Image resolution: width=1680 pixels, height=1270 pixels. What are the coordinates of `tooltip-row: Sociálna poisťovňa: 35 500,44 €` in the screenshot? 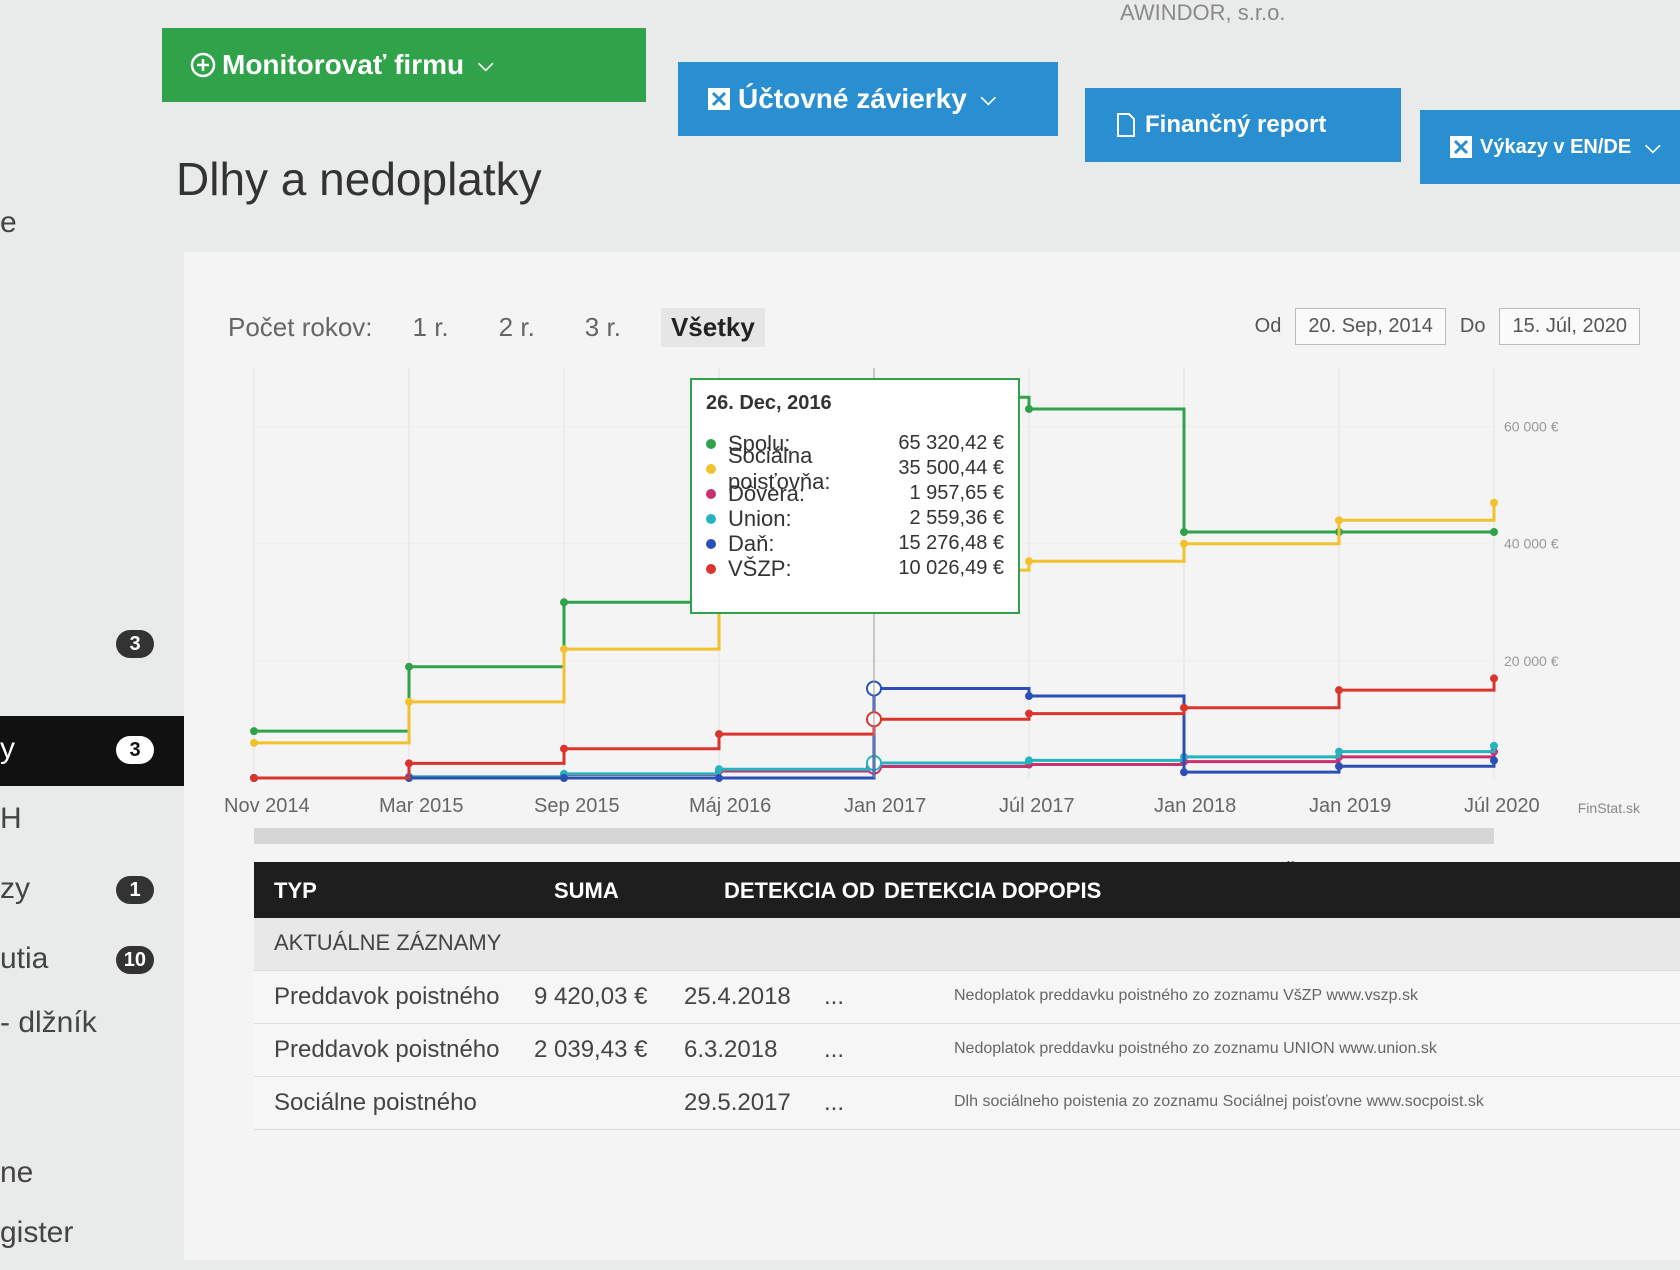 It's located at (855, 468).